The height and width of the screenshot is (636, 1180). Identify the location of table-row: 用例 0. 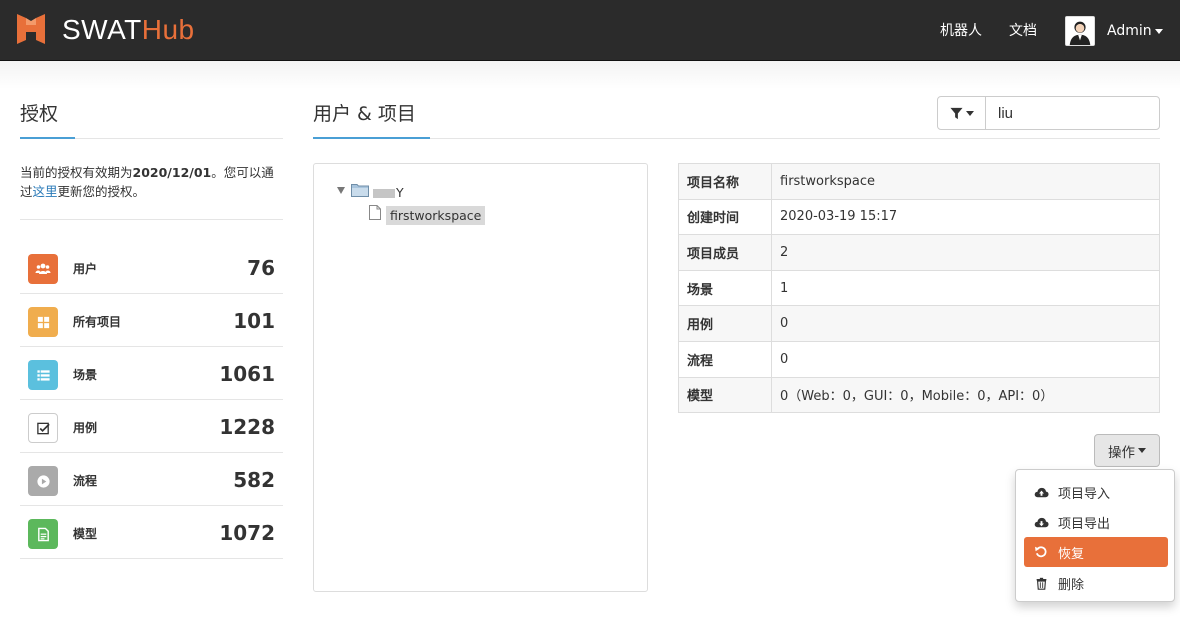
(919, 323).